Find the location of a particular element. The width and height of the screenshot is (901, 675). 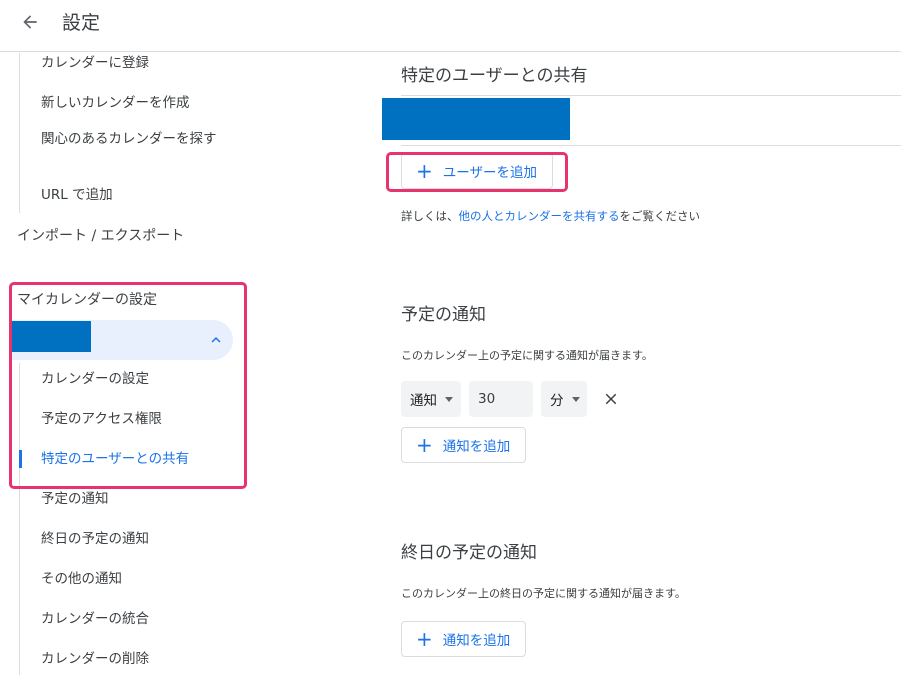

allday-description: このカレンダー上の終日の予定に関する通知が届きます。 is located at coordinates (543, 593).